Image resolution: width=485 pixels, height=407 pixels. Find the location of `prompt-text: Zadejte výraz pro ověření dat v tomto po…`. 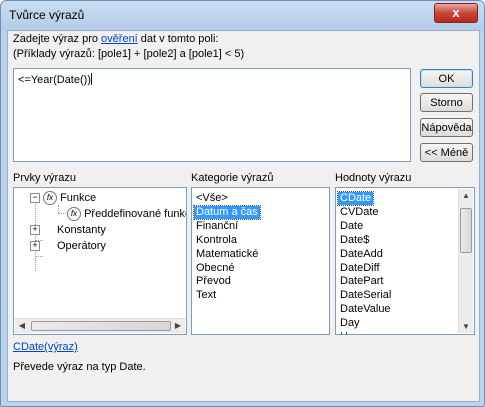

prompt-text: Zadejte výraz pro ověření dat v tomto po… is located at coordinates (128, 47).